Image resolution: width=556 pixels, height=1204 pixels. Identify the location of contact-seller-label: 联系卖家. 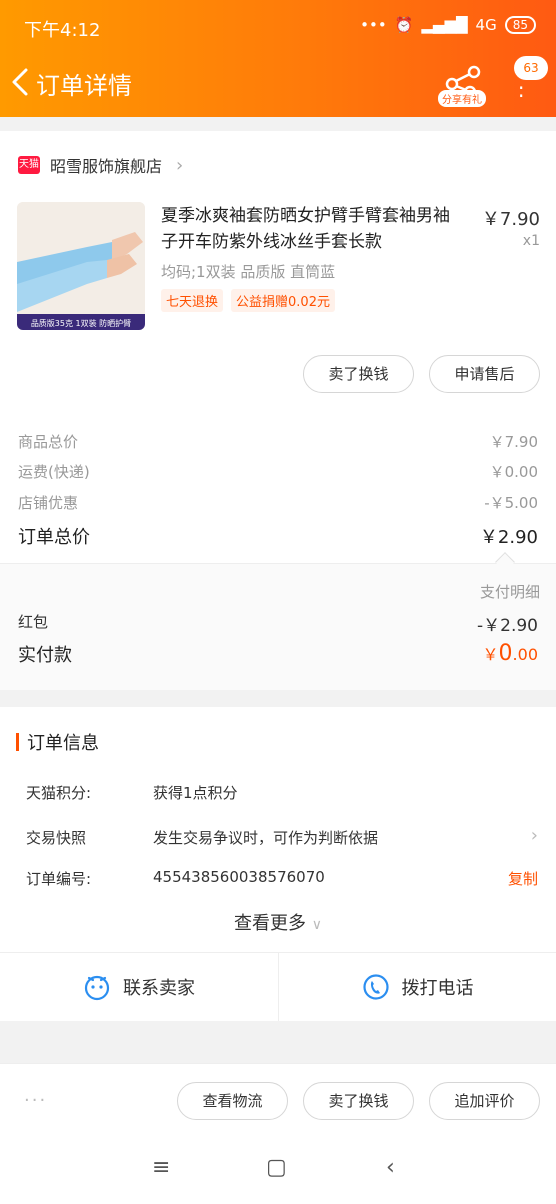
(159, 988).